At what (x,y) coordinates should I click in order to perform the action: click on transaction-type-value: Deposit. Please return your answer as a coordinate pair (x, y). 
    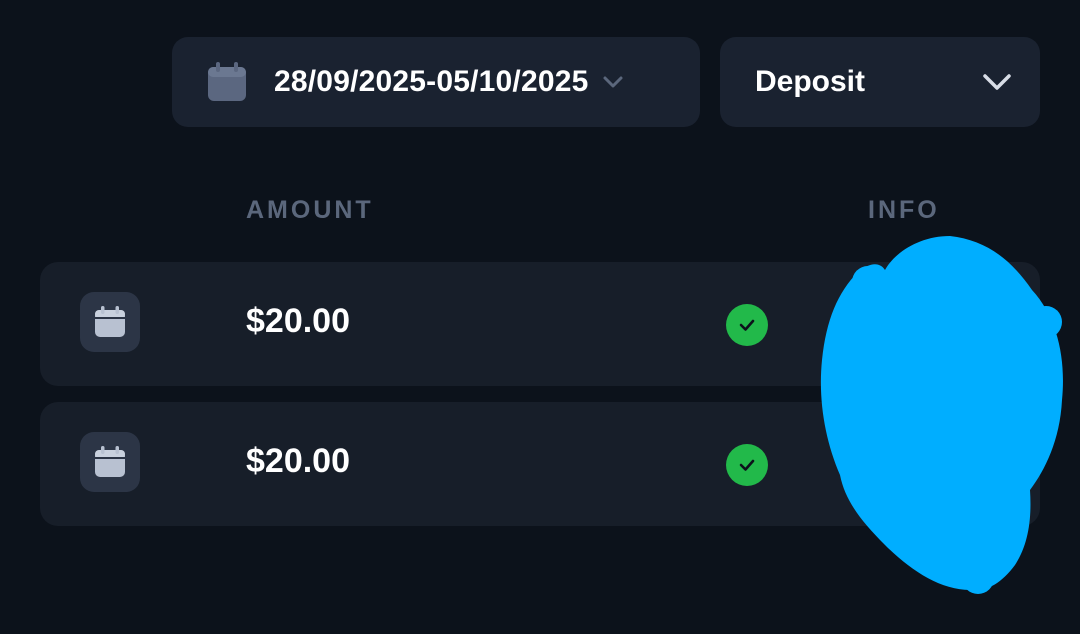
    Looking at the image, I should click on (810, 81).